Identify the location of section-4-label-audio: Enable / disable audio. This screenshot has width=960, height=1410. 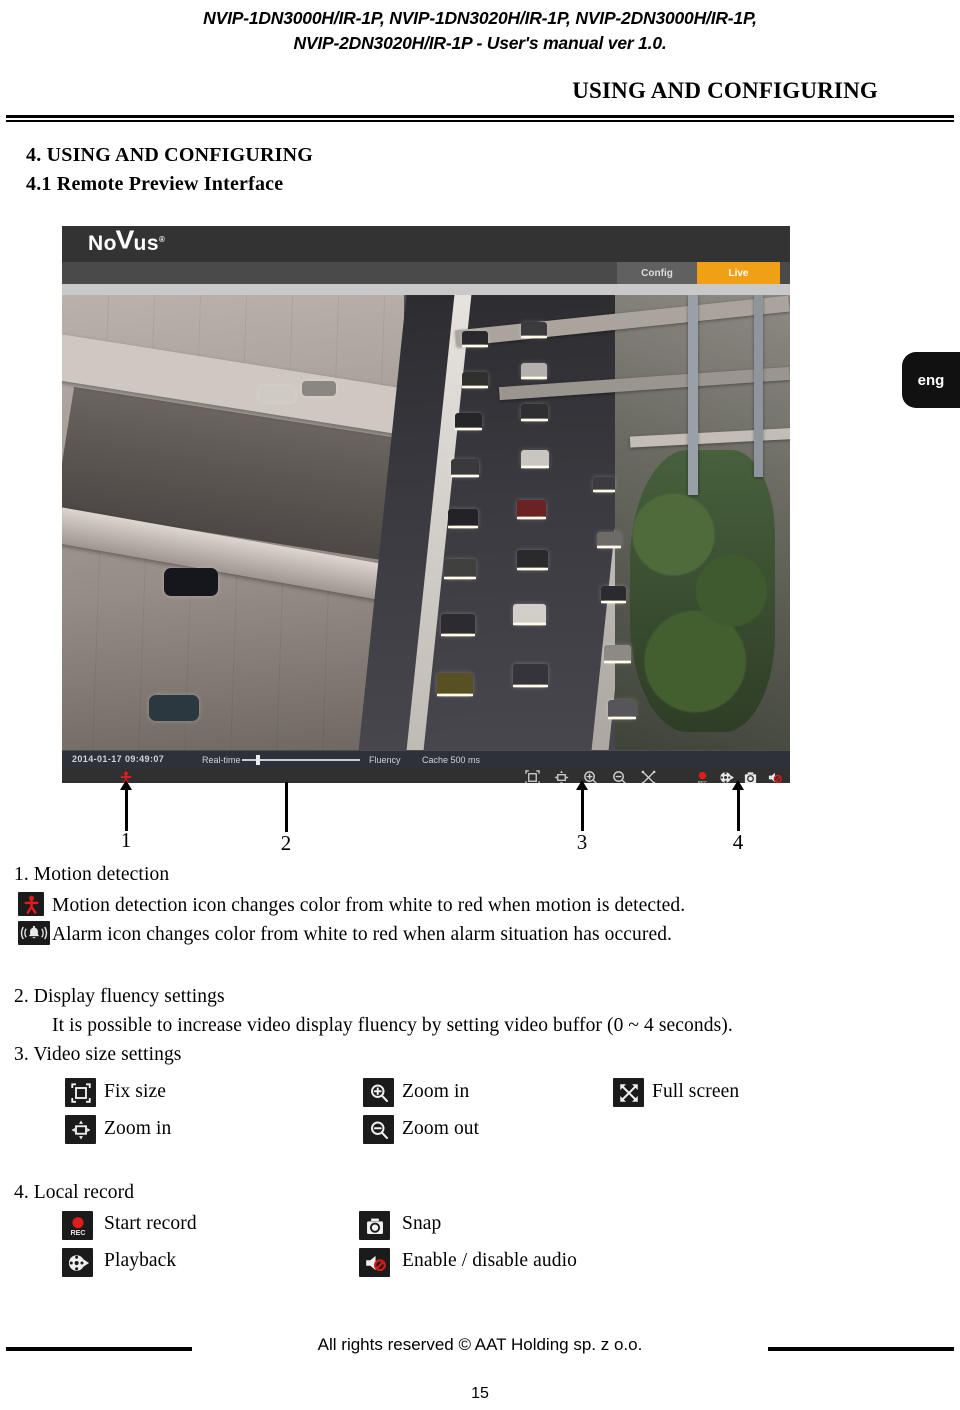
(489, 1260).